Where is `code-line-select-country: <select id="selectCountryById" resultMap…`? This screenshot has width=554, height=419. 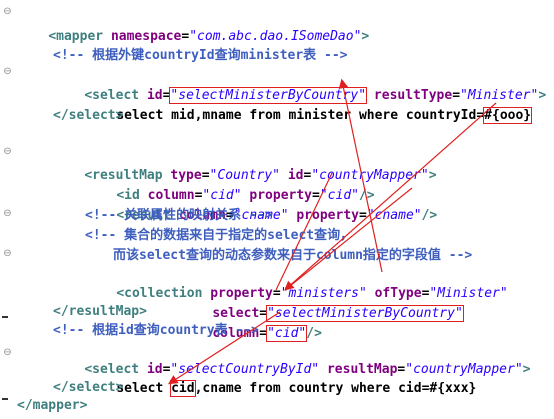 code-line-select-country: <select id="selectCountryById" resultMap… is located at coordinates (291, 358).